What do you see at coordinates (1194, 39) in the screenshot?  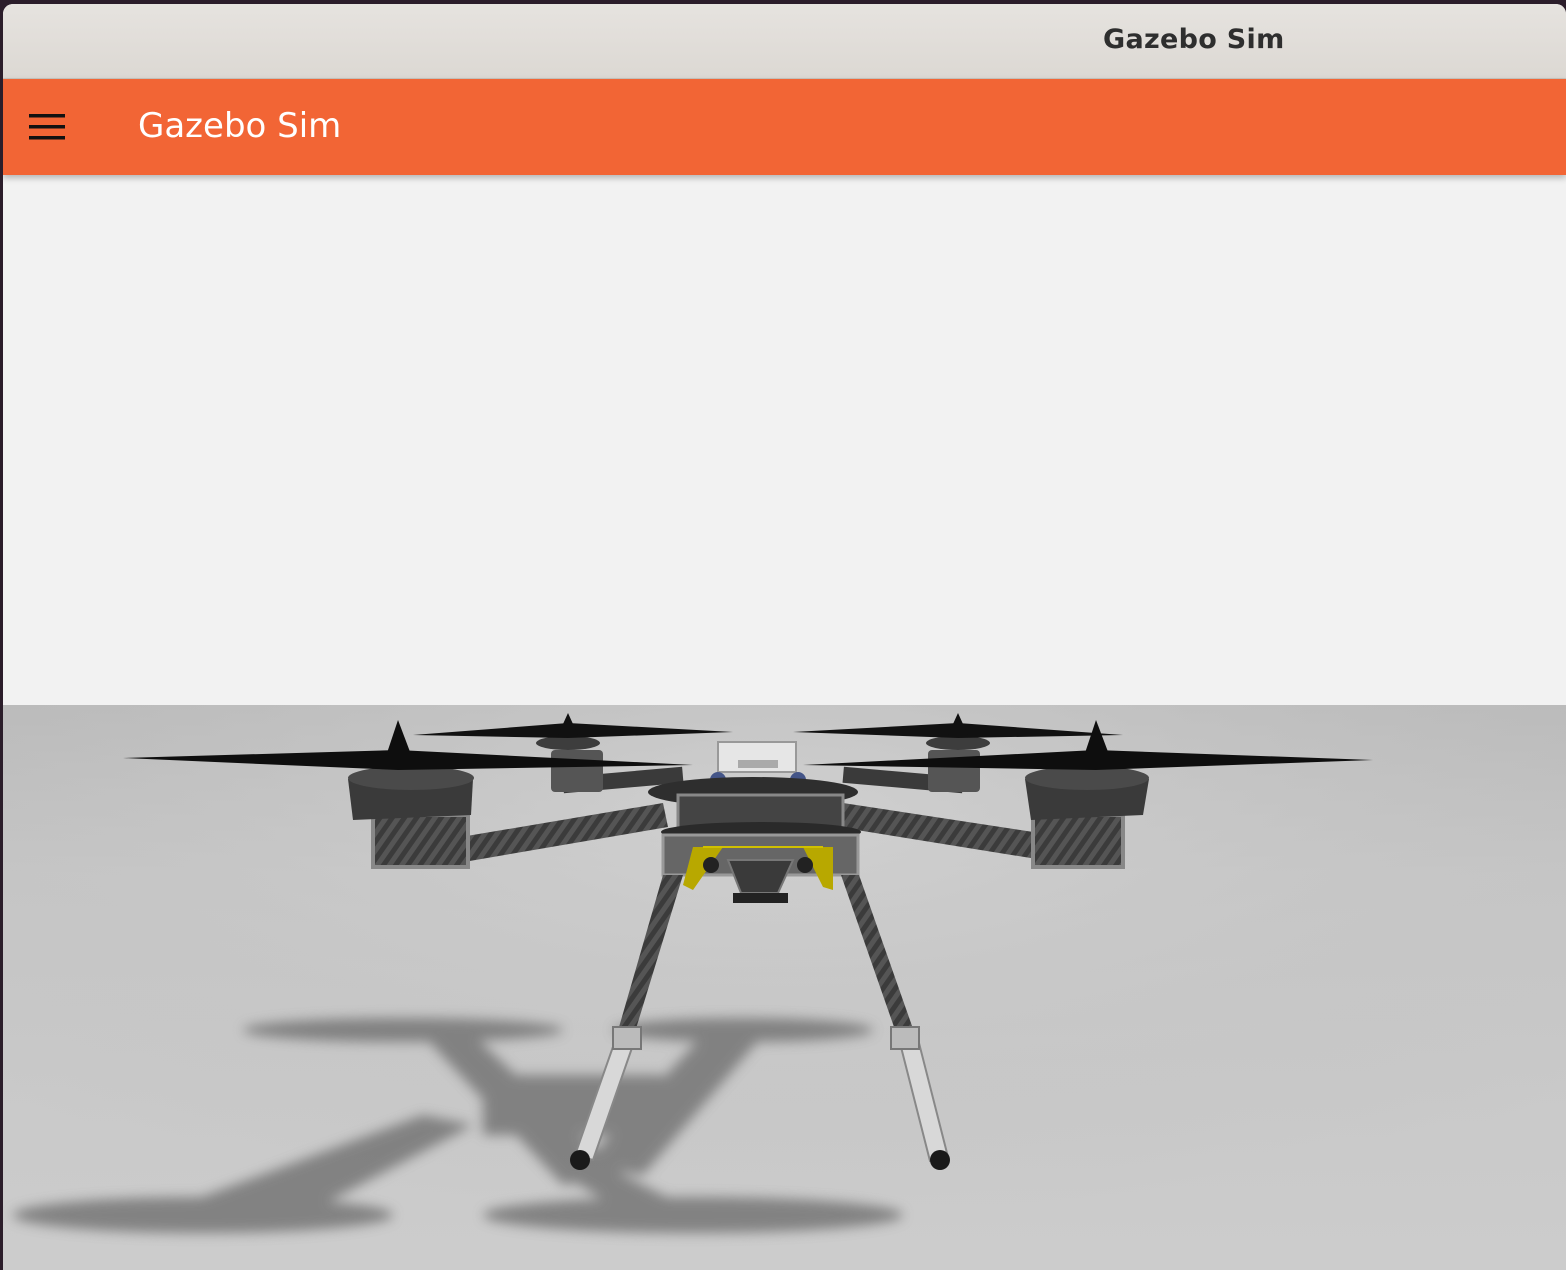 I see `window-title: Gazebo Sim` at bounding box center [1194, 39].